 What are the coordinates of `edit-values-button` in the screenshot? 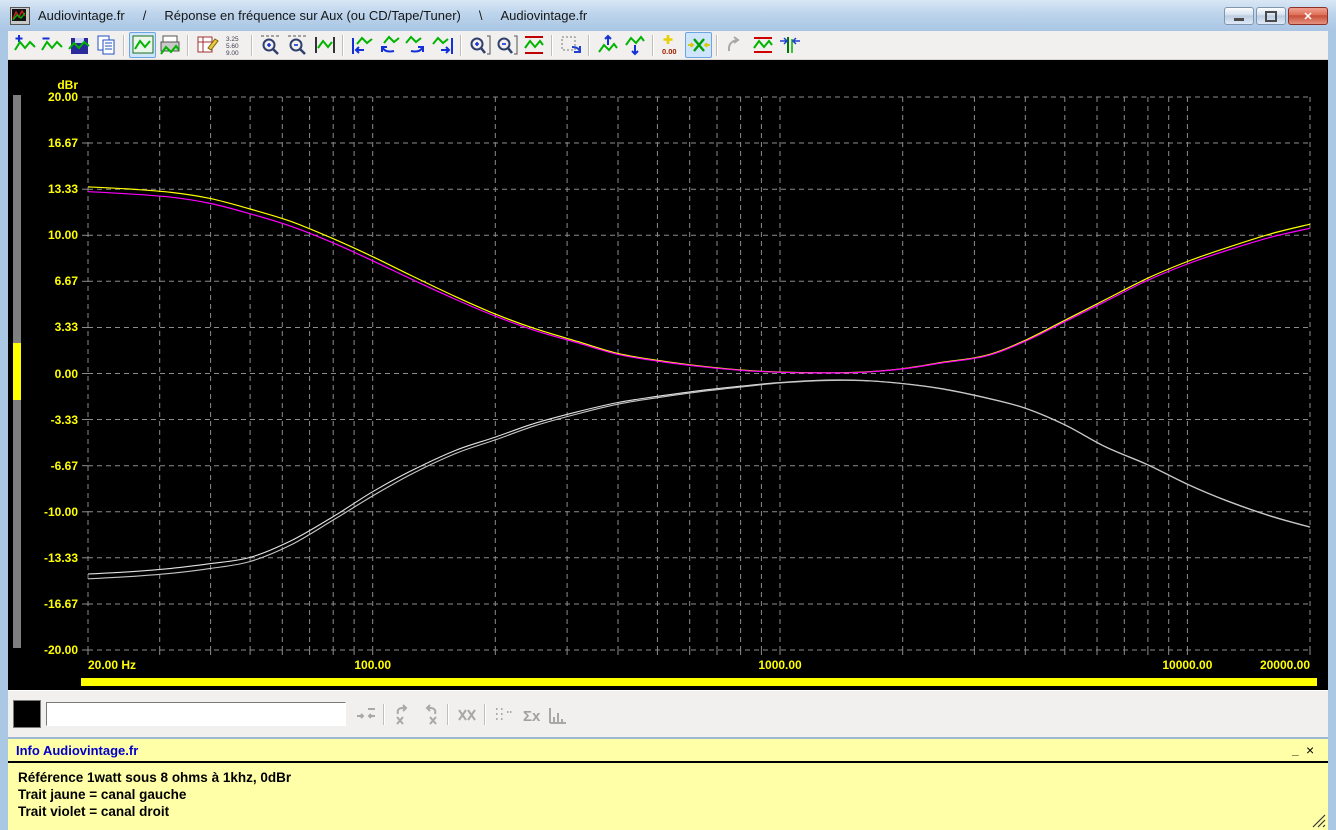 It's located at (206, 45).